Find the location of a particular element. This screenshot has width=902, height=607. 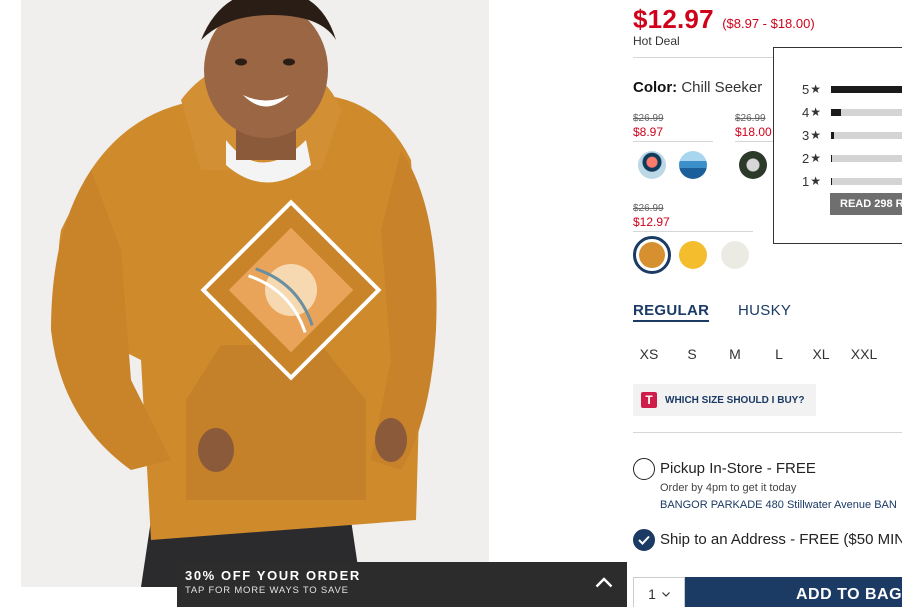

pickup-store-link: BANGOR PARKADE 480 Stillwater Avenue BAN is located at coordinates (778, 505).